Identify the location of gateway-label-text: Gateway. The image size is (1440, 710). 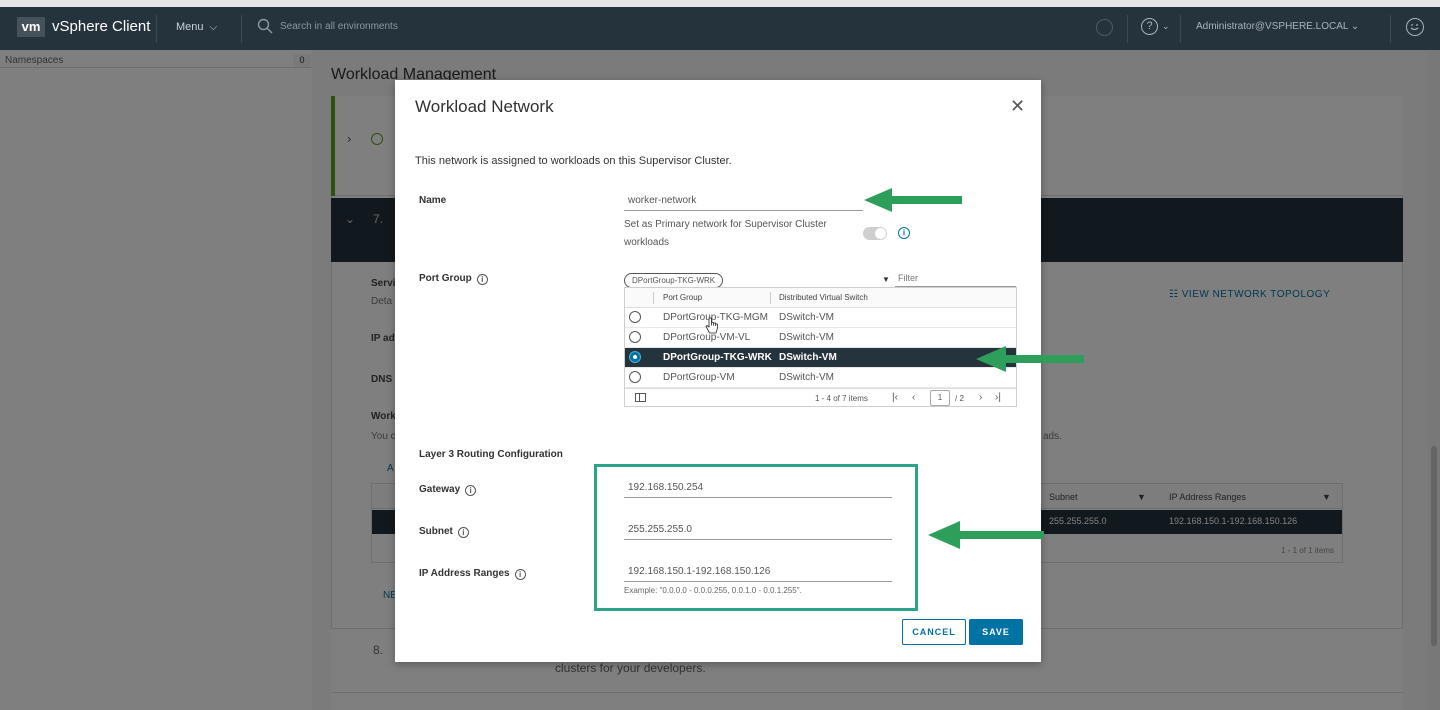
(440, 489).